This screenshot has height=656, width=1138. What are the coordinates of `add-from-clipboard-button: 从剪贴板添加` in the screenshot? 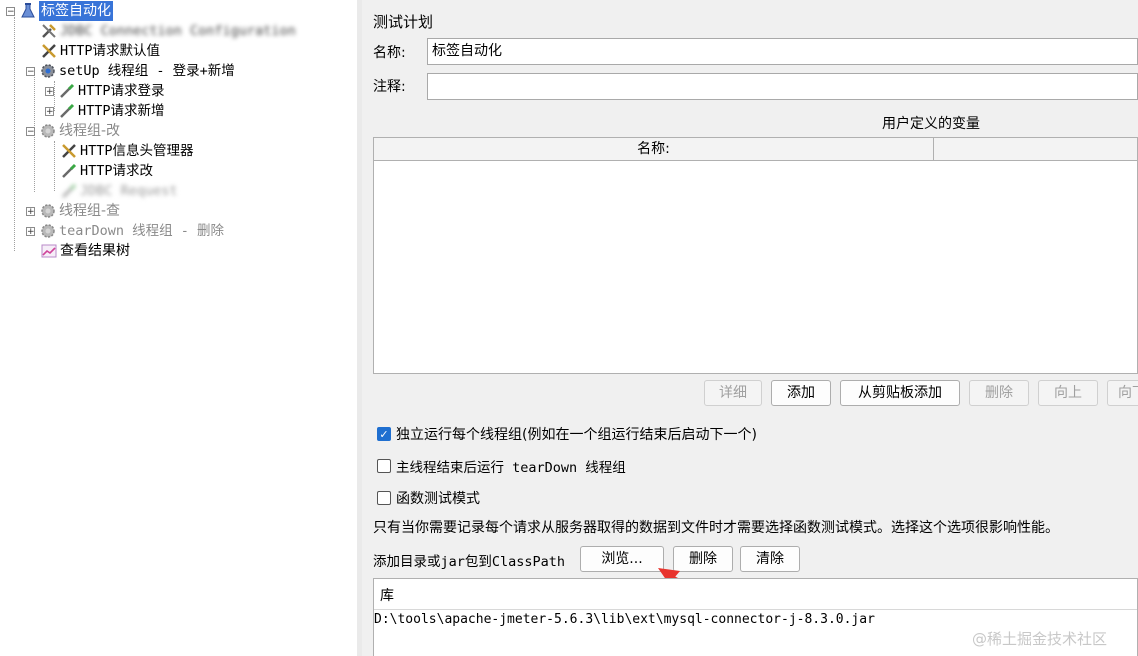 It's located at (900, 393).